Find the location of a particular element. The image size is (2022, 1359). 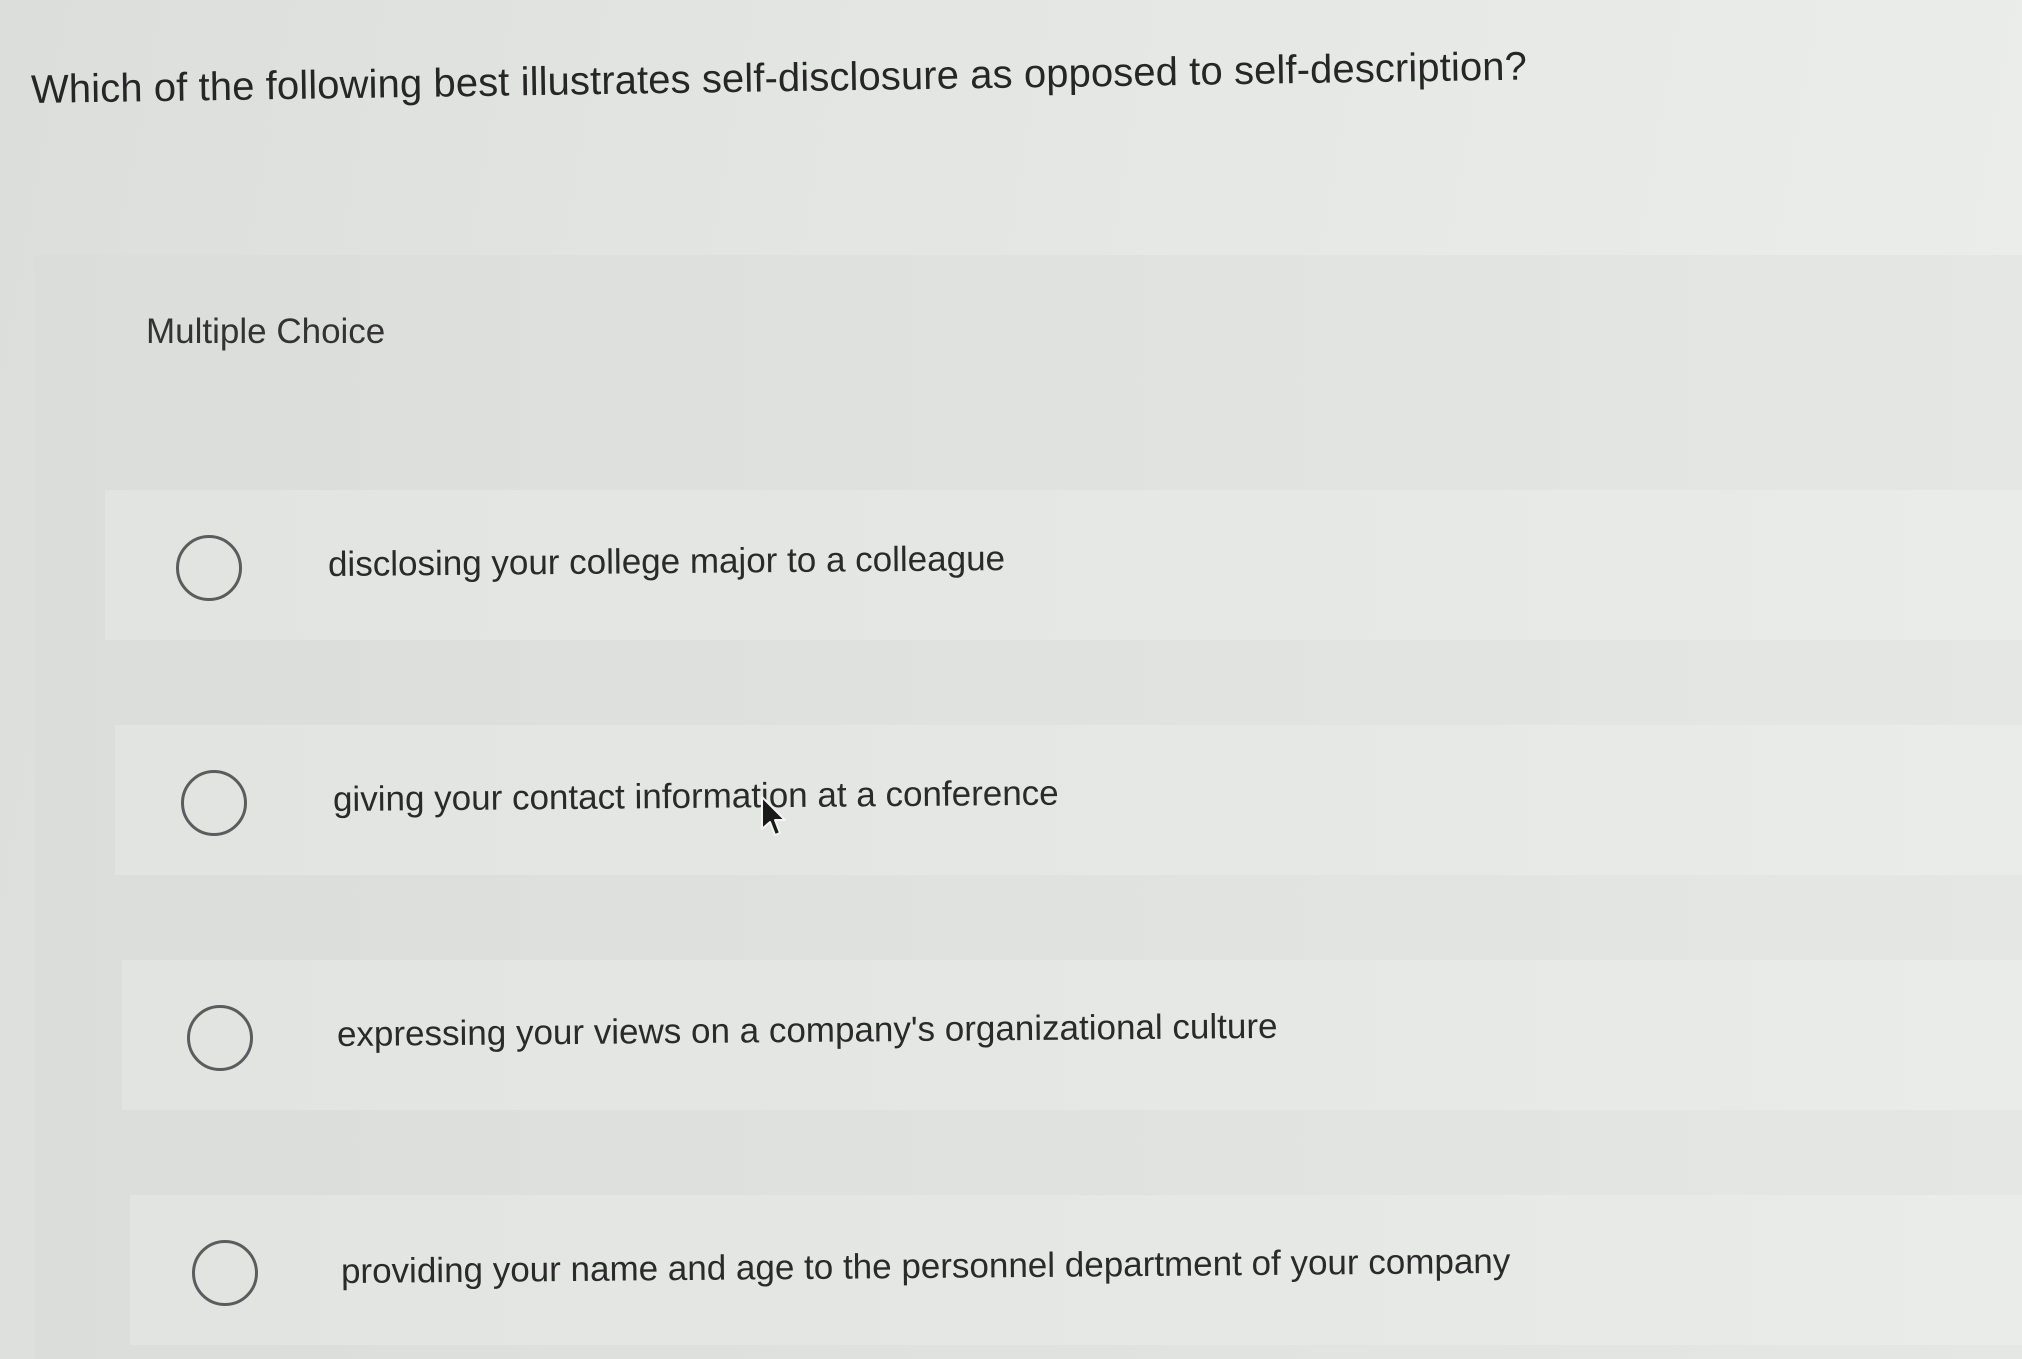

mouse-pointer-icon is located at coordinates (773, 816).